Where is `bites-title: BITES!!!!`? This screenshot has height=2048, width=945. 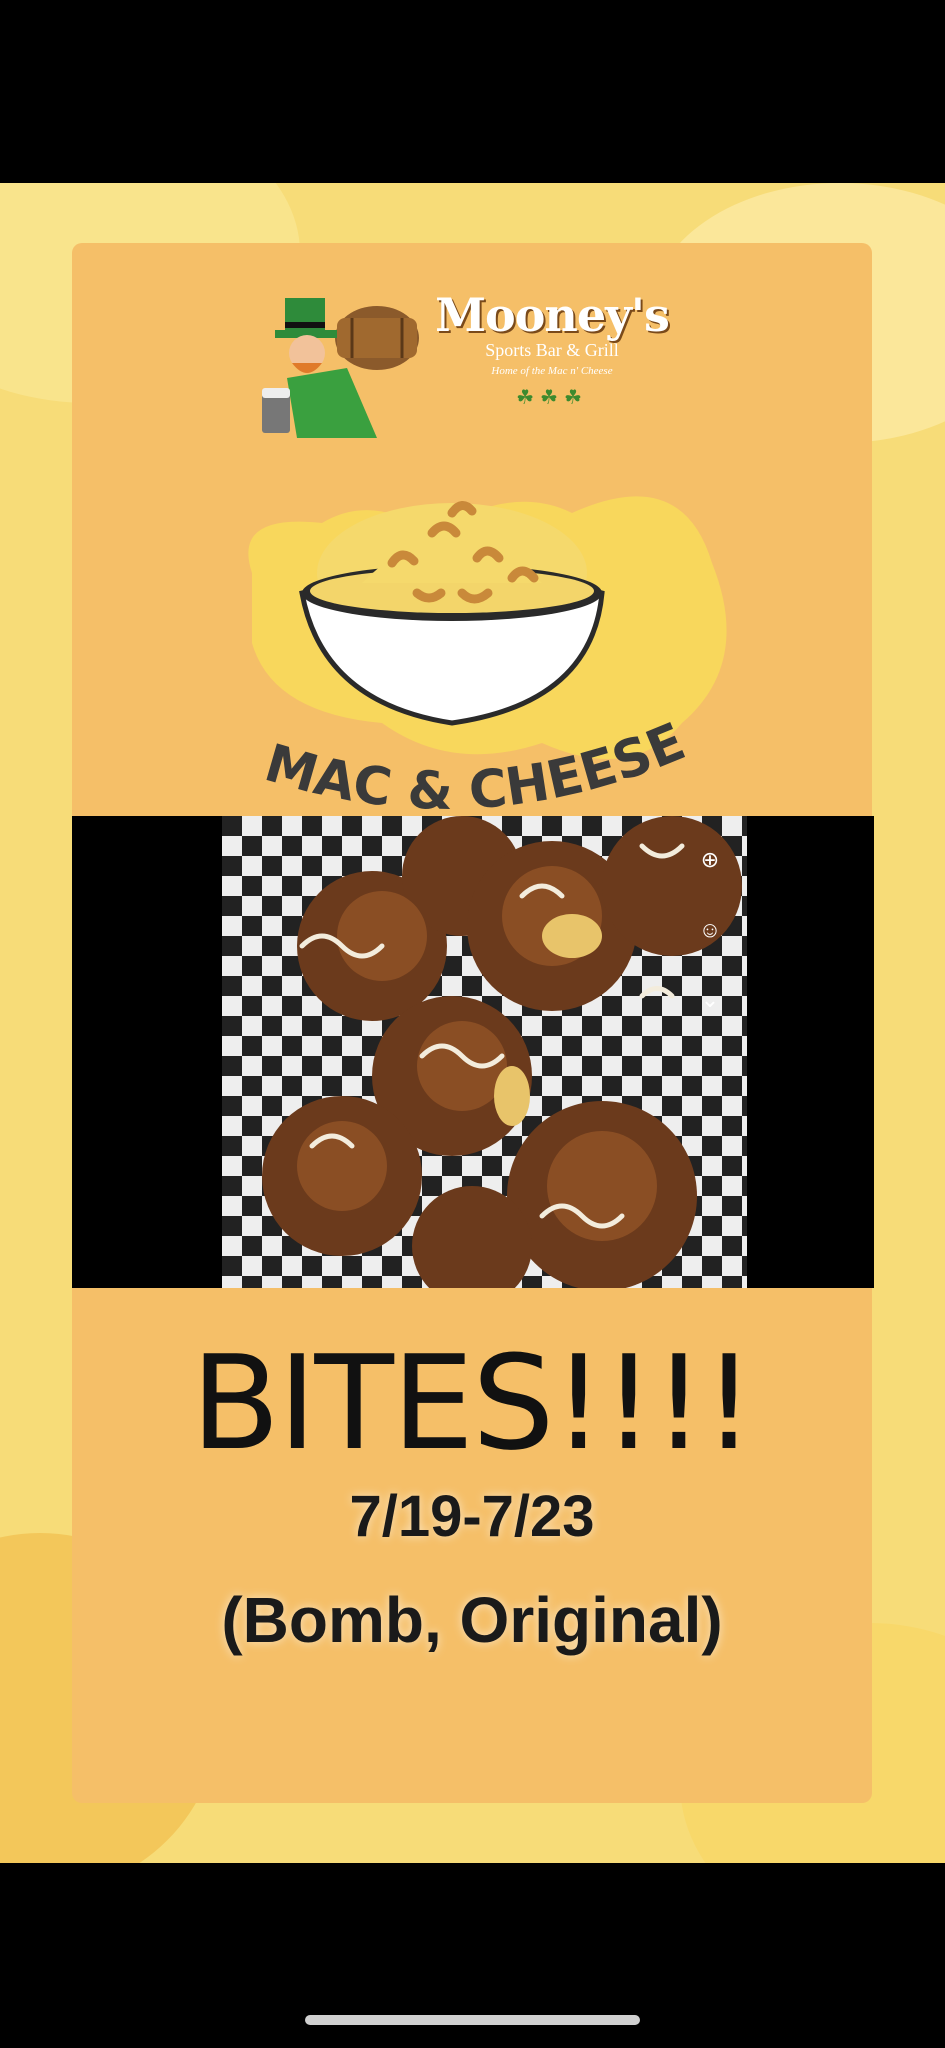 bites-title: BITES!!!! is located at coordinates (472, 1403).